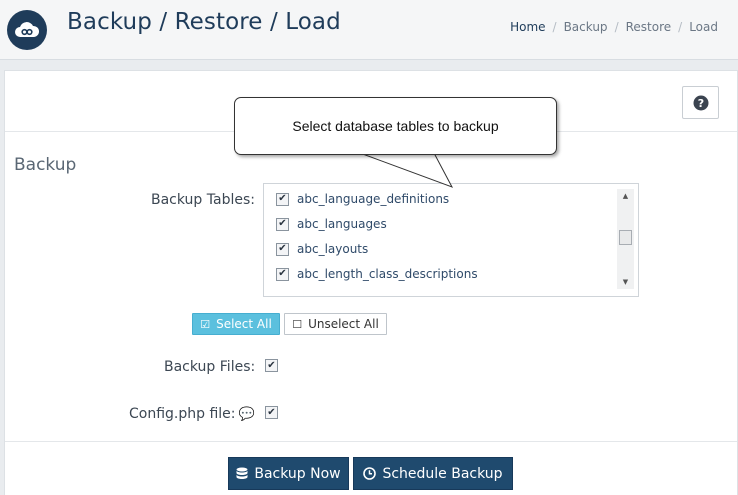 This screenshot has height=495, width=738. I want to click on unselect-all-button: ☐ Unselect All, so click(335, 324).